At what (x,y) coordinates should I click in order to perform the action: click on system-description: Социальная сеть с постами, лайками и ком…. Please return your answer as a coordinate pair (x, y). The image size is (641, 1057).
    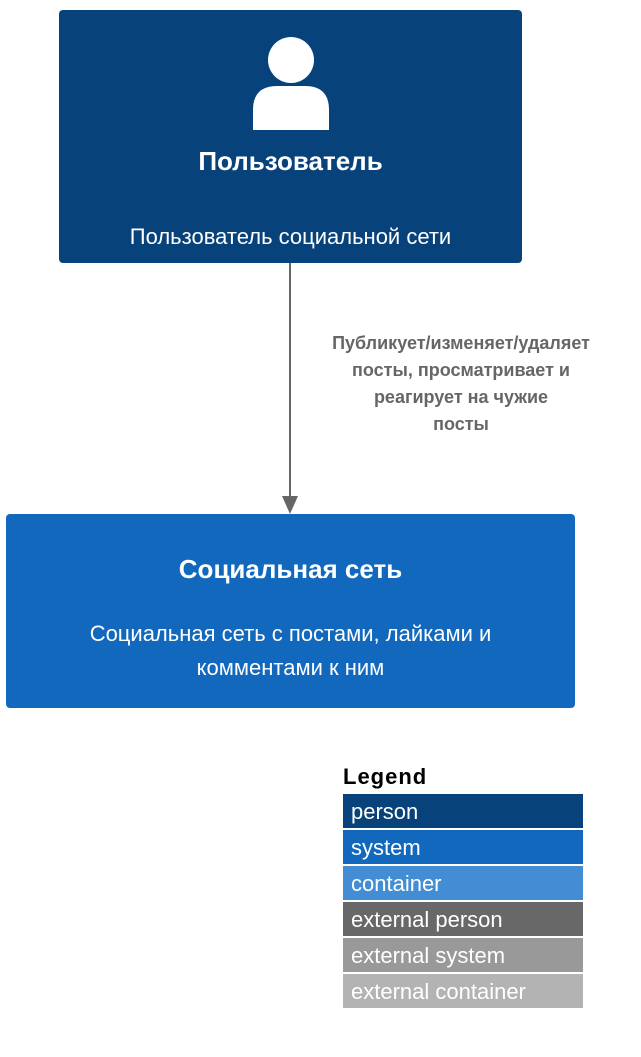
    Looking at the image, I should click on (290, 651).